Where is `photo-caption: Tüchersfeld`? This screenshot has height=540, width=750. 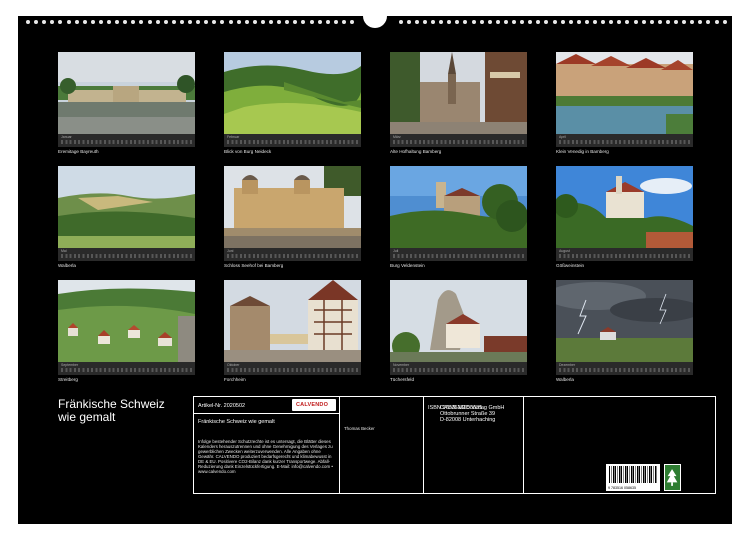
photo-caption: Tüchersfeld is located at coordinates (402, 379).